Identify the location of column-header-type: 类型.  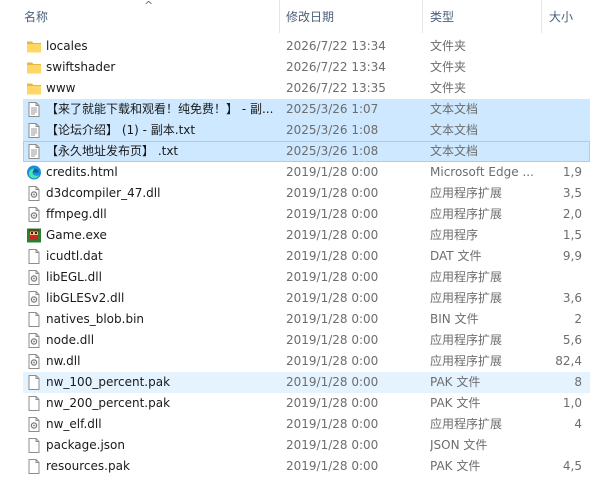
(484, 16).